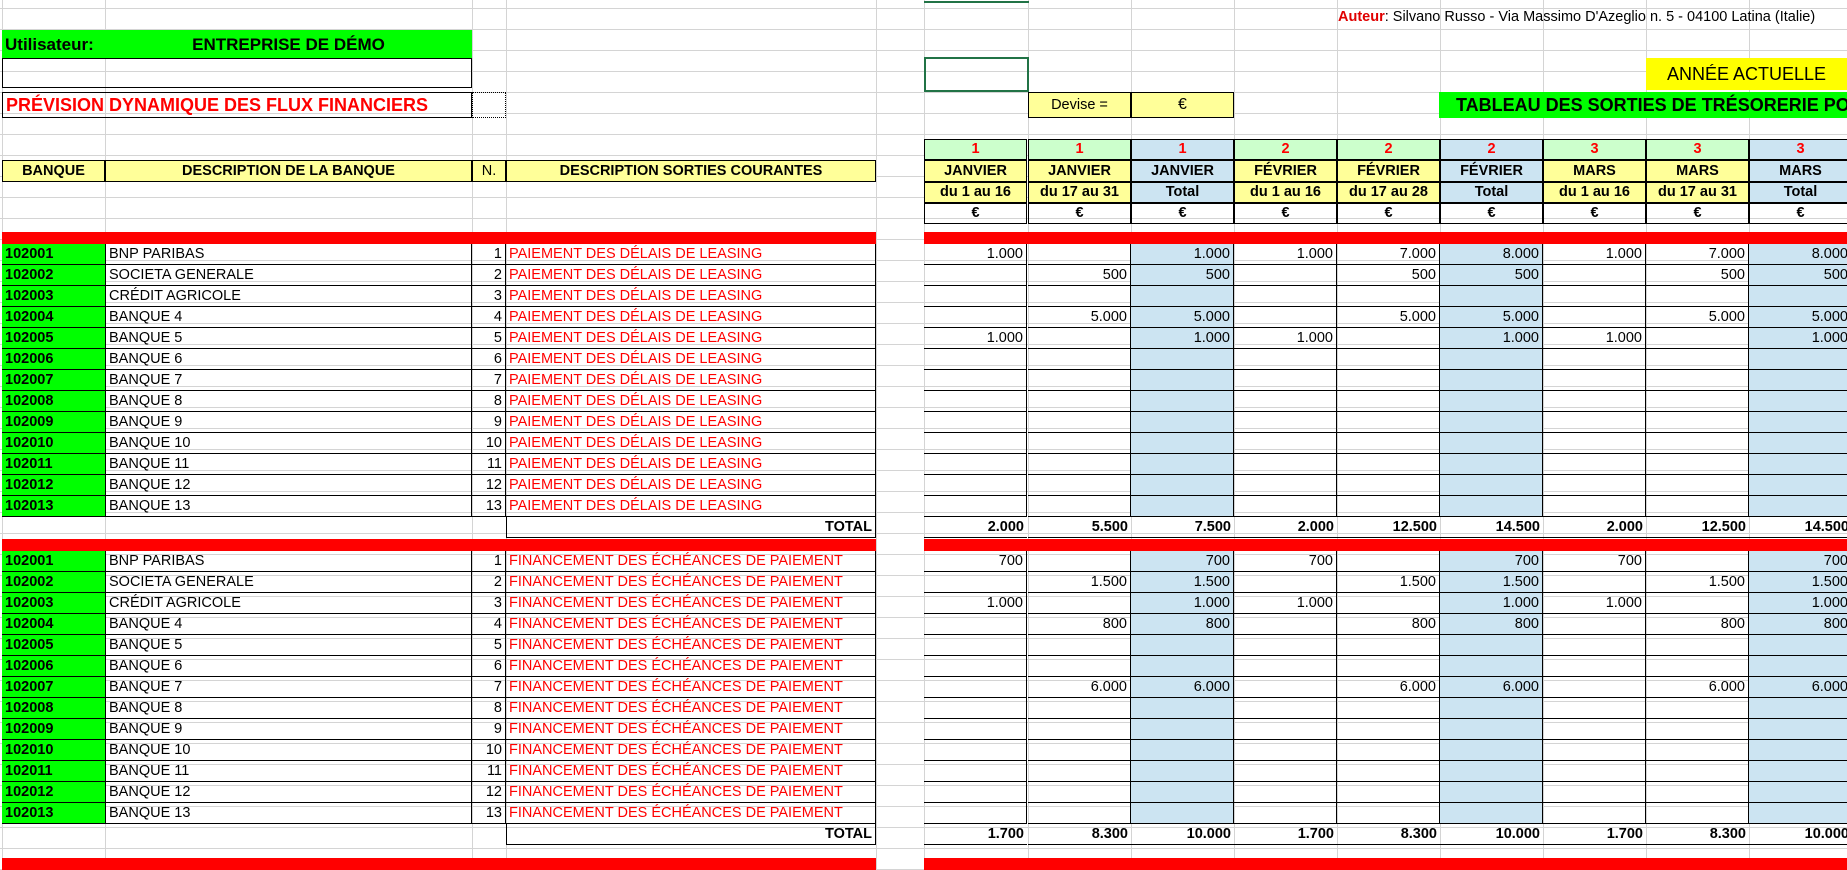  I want to click on section-total-value: 8.300, so click(1079, 834).